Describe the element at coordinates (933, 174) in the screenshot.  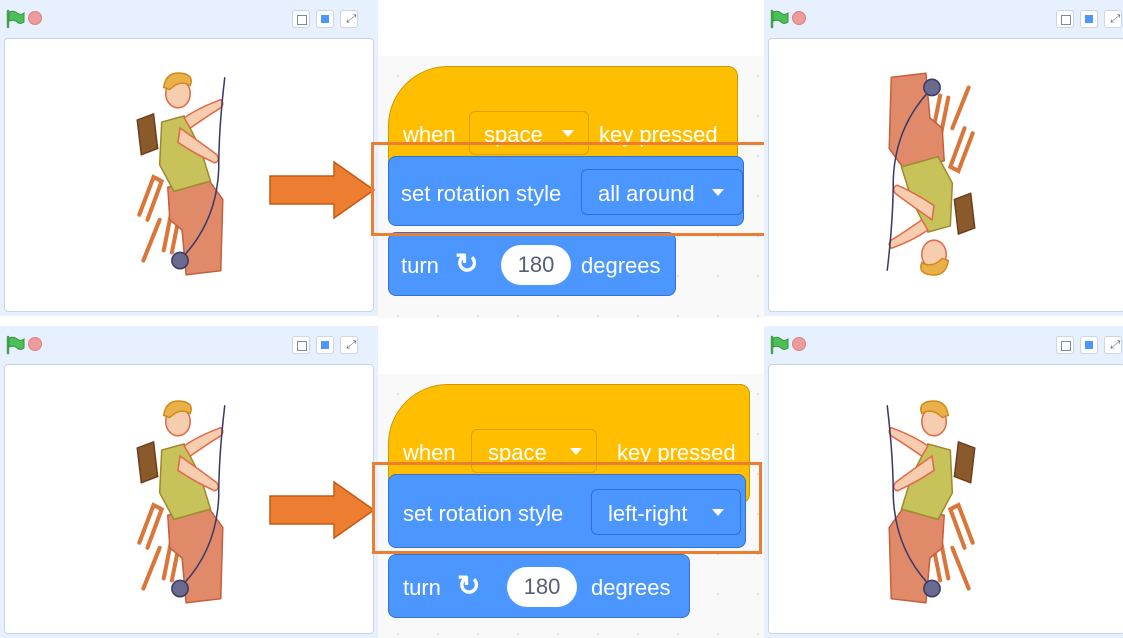
I see `knitting-woman-sprite-upside-down` at that location.